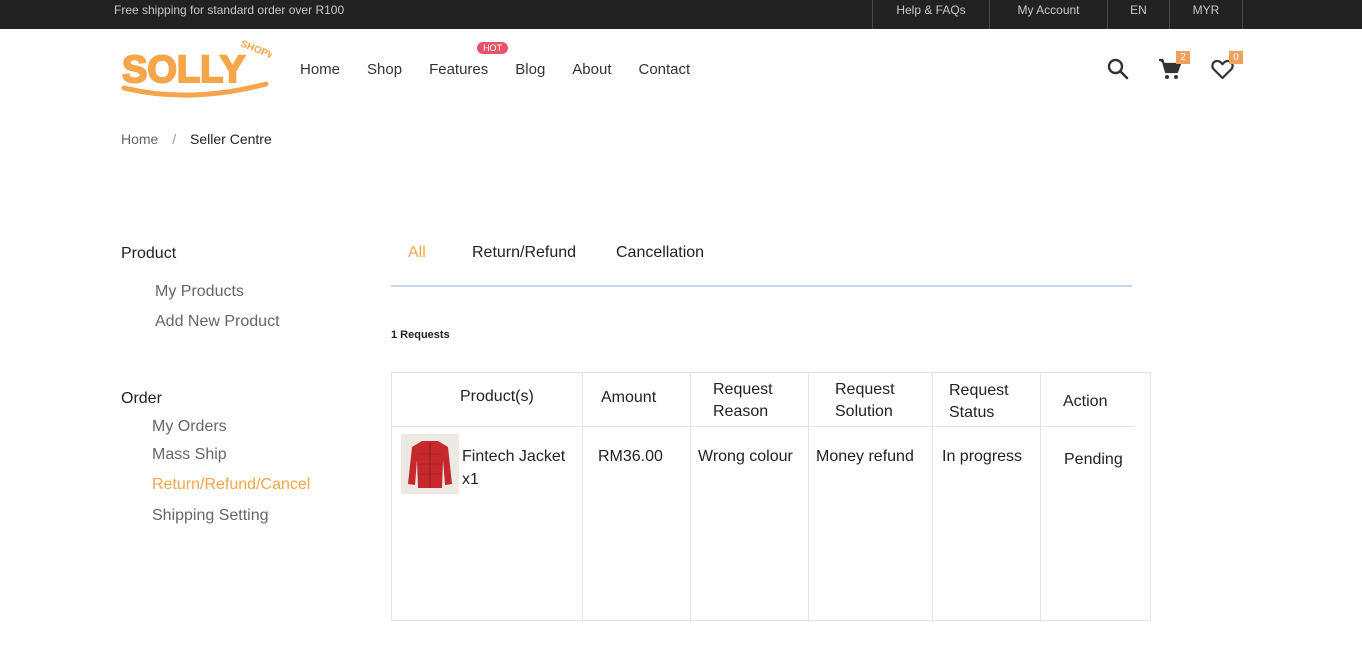 This screenshot has width=1362, height=651. Describe the element at coordinates (149, 253) in the screenshot. I see `sidebar-heading-product: Product` at that location.